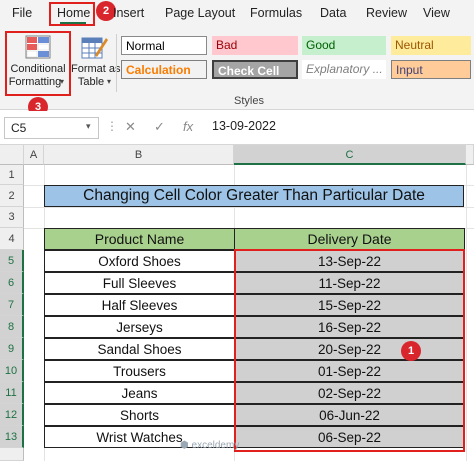 This screenshot has width=474, height=461. Describe the element at coordinates (12, 349) in the screenshot. I see `row-header-9: 9` at that location.